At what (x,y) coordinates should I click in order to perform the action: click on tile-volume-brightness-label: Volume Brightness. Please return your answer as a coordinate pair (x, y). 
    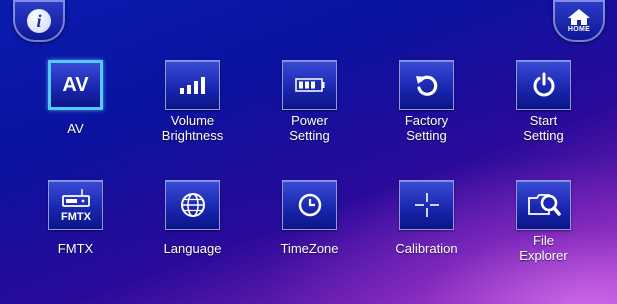
    Looking at the image, I should click on (192, 128).